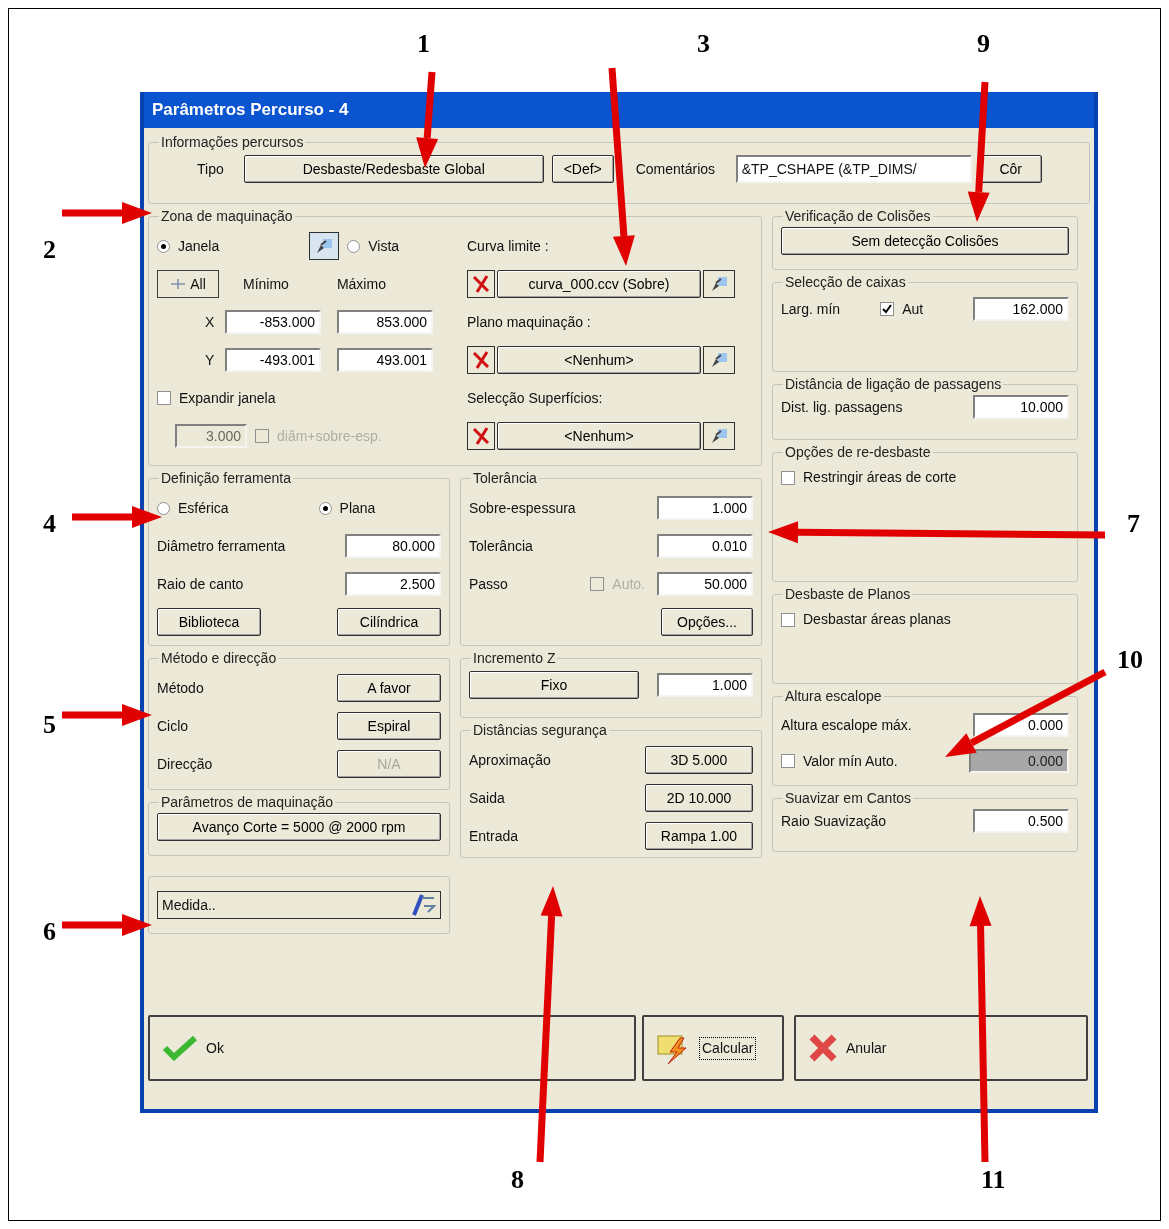 This screenshot has width=1169, height=1229. What do you see at coordinates (49, 932) in the screenshot?
I see `callout-number: 6` at bounding box center [49, 932].